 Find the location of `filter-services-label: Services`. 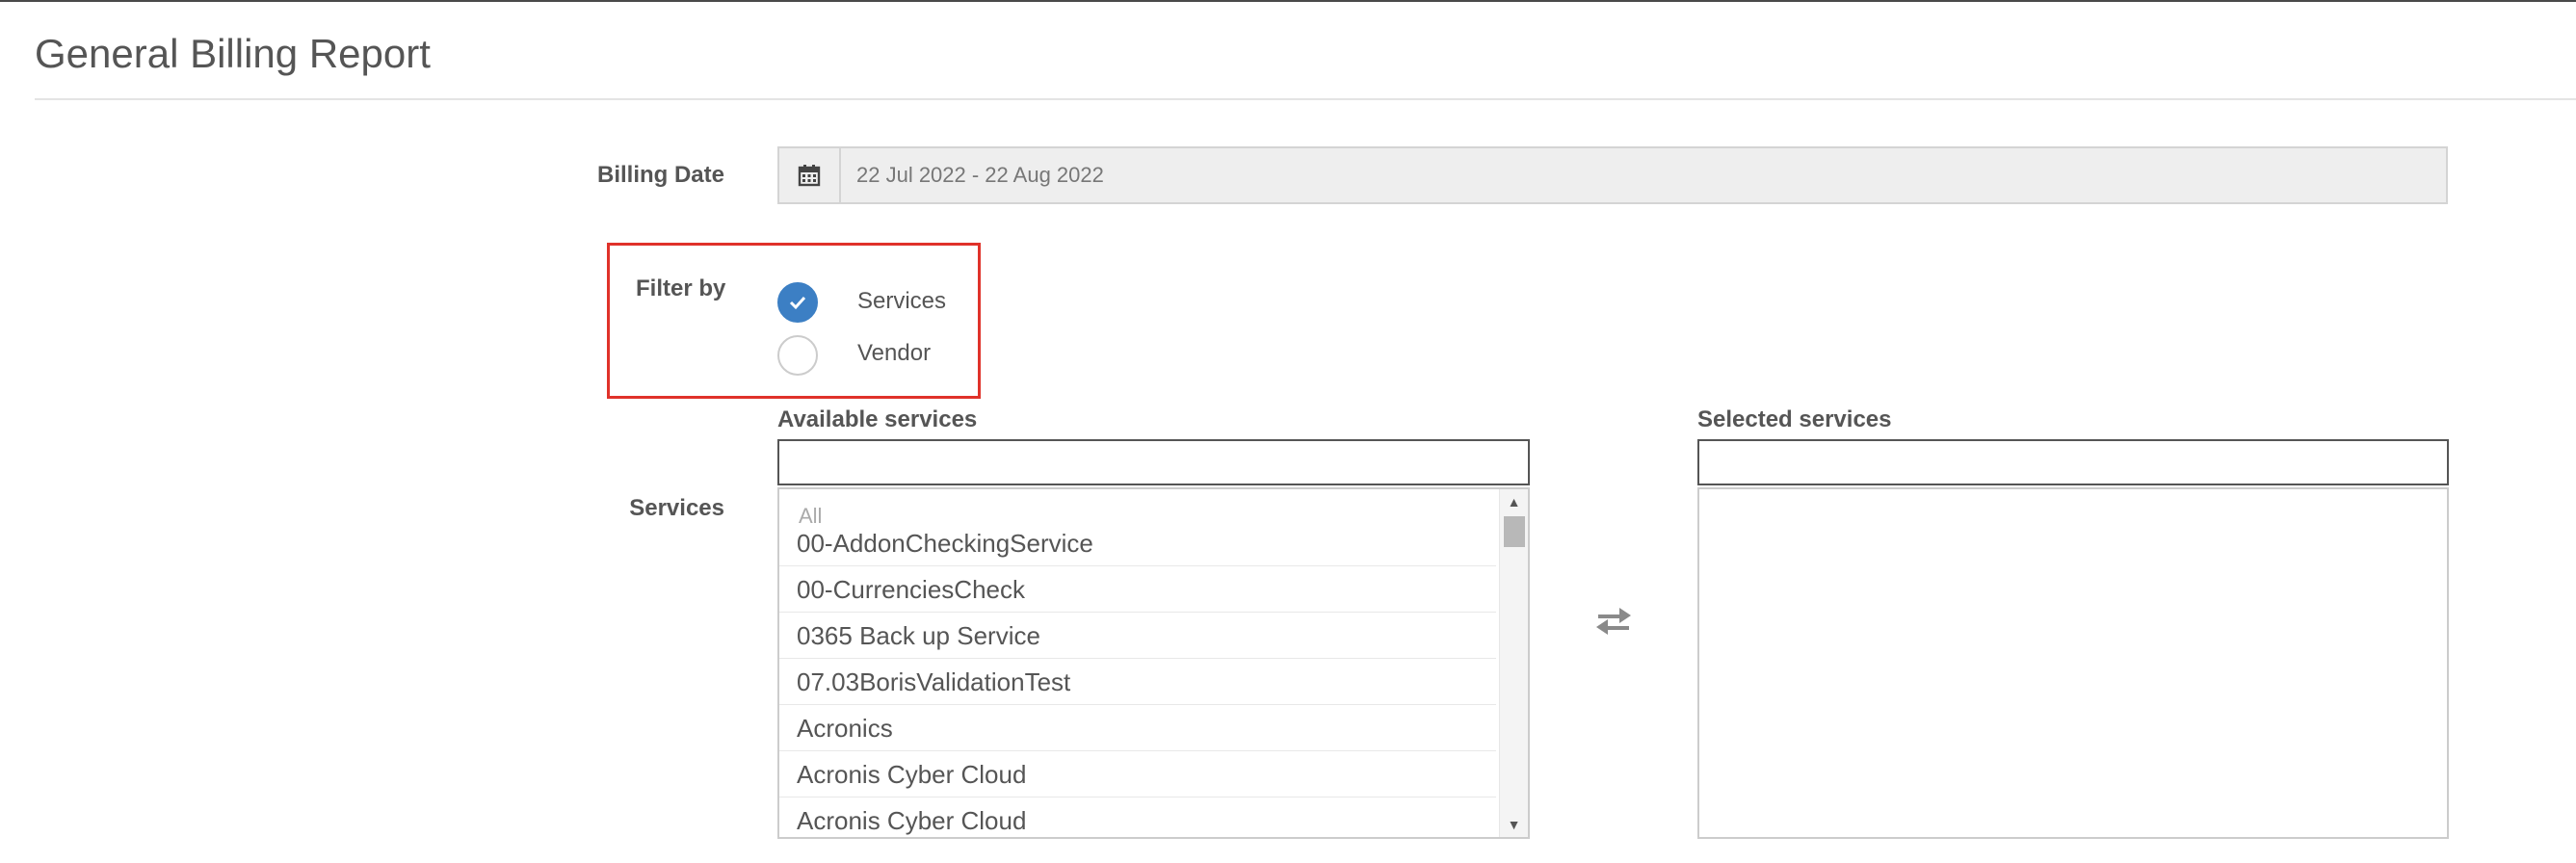

filter-services-label: Services is located at coordinates (902, 301).